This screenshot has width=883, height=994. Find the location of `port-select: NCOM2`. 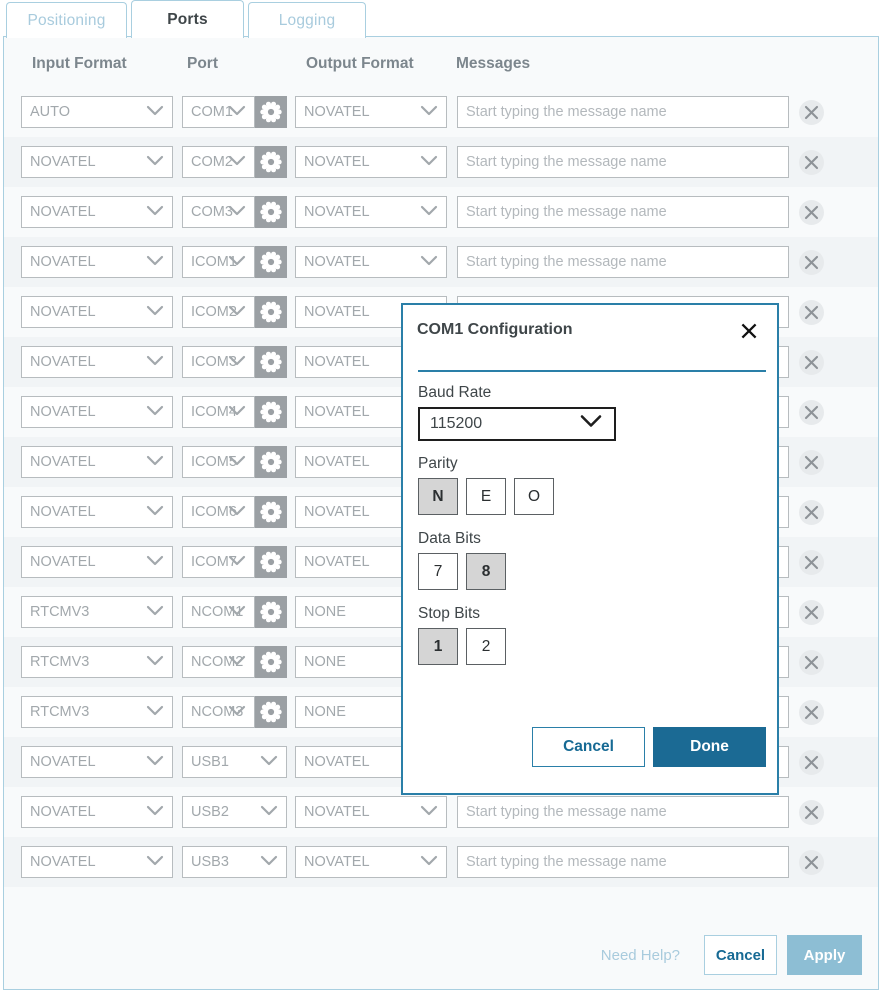

port-select: NCOM2 is located at coordinates (218, 662).